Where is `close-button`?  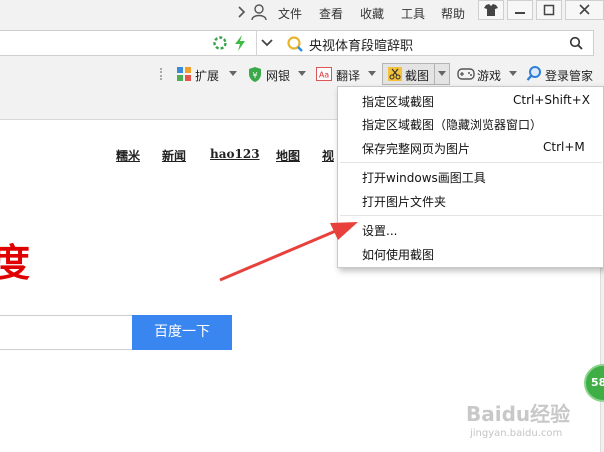 close-button is located at coordinates (584, 10).